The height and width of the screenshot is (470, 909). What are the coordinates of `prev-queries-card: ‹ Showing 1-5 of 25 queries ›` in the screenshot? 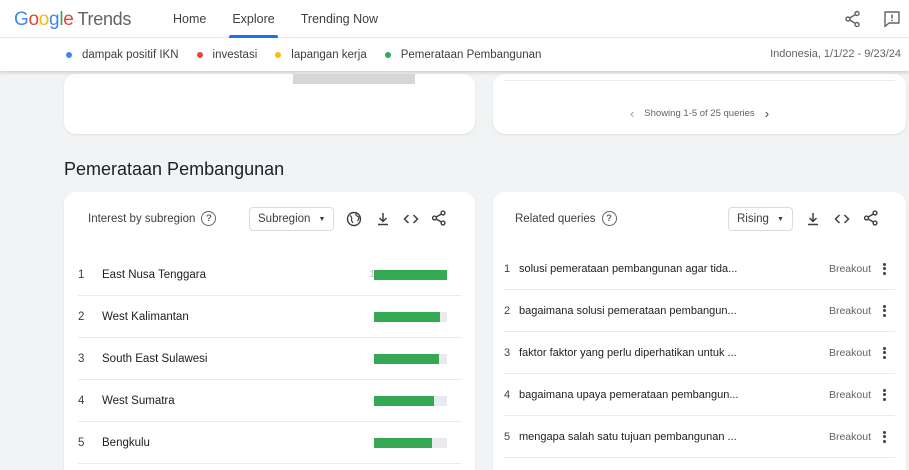 It's located at (699, 104).